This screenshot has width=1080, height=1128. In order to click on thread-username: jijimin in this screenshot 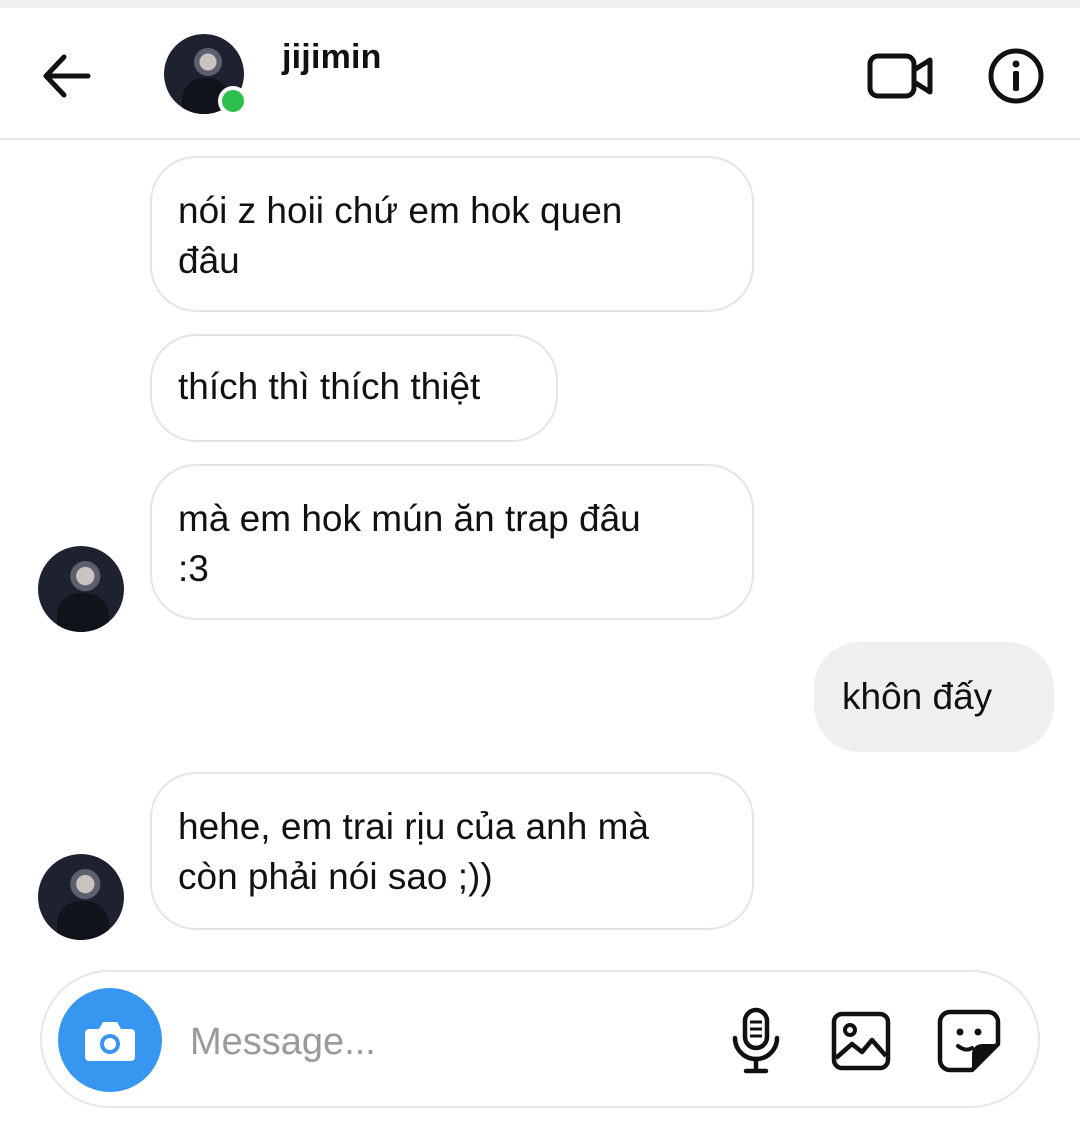, I will do `click(332, 57)`.